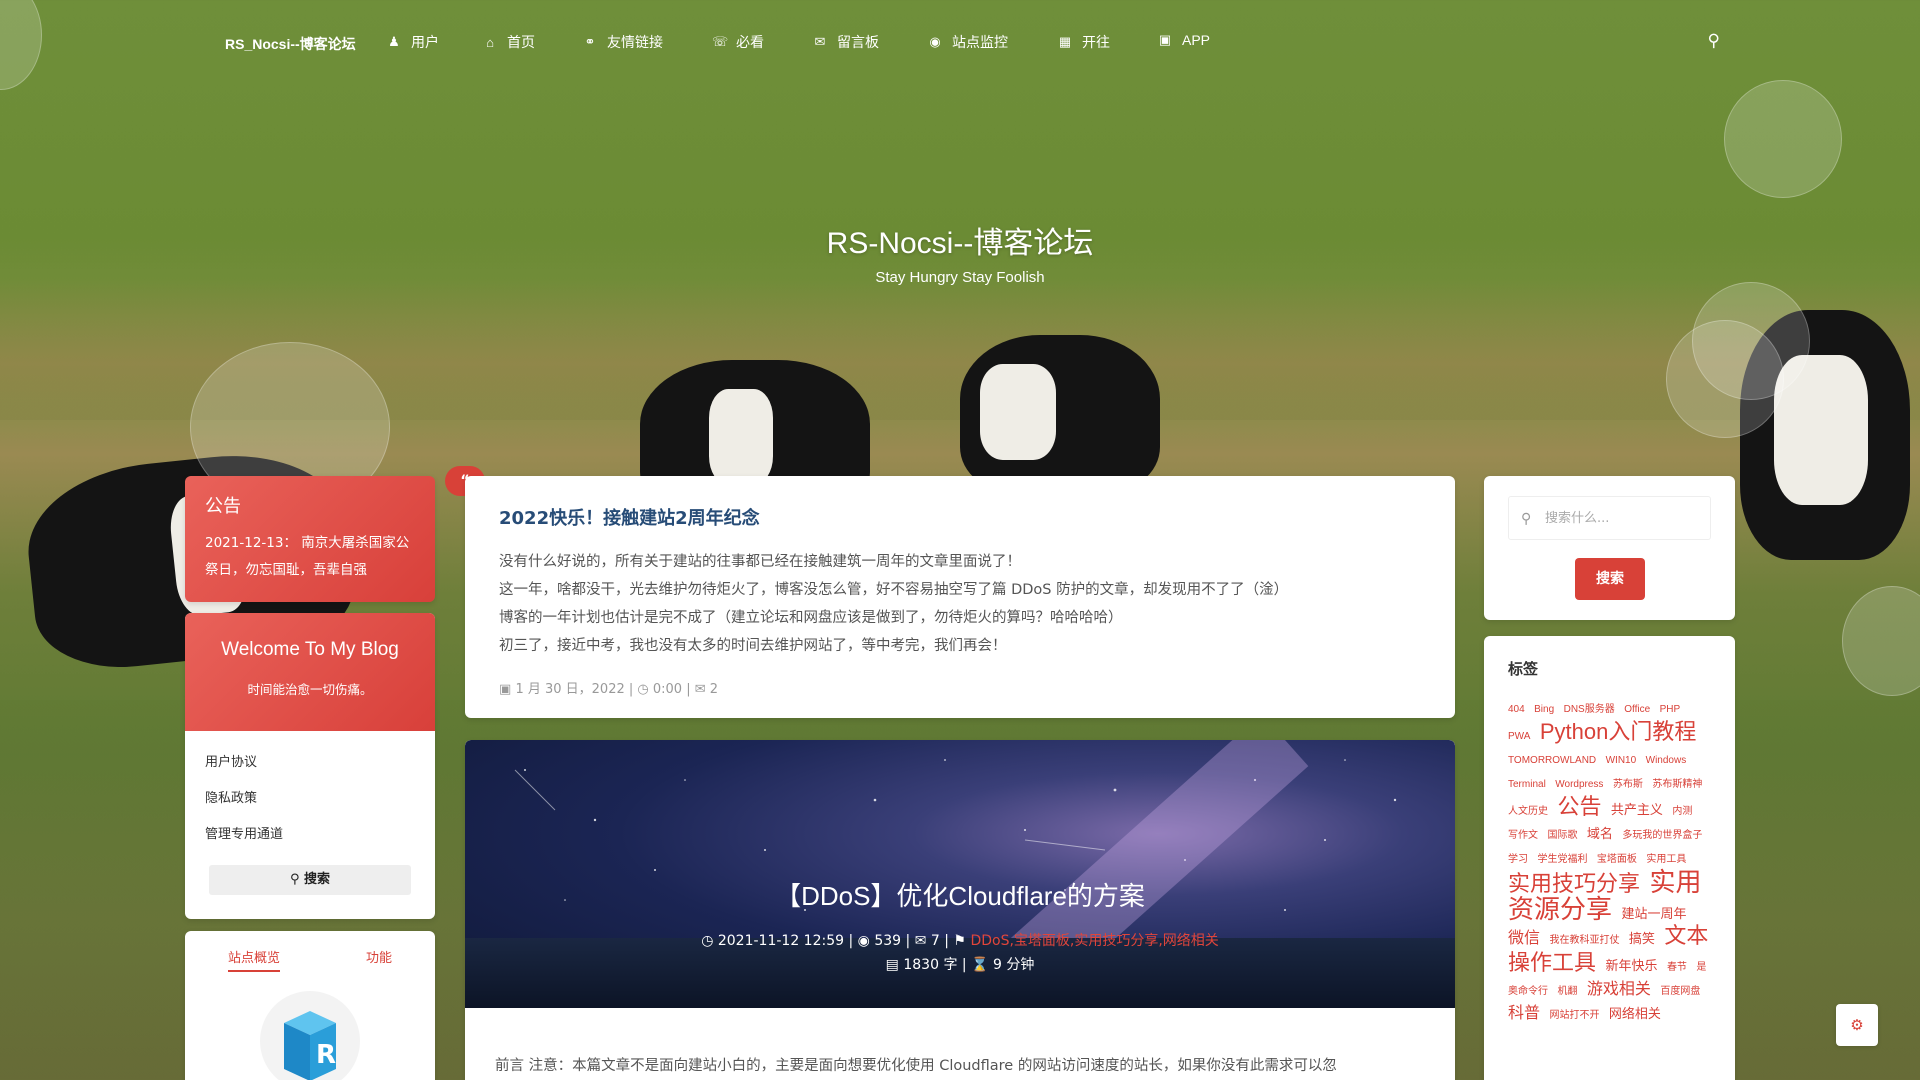 Image resolution: width=1920 pixels, height=1080 pixels. Describe the element at coordinates (1619, 989) in the screenshot. I see `tag-link: 游戏相关` at that location.